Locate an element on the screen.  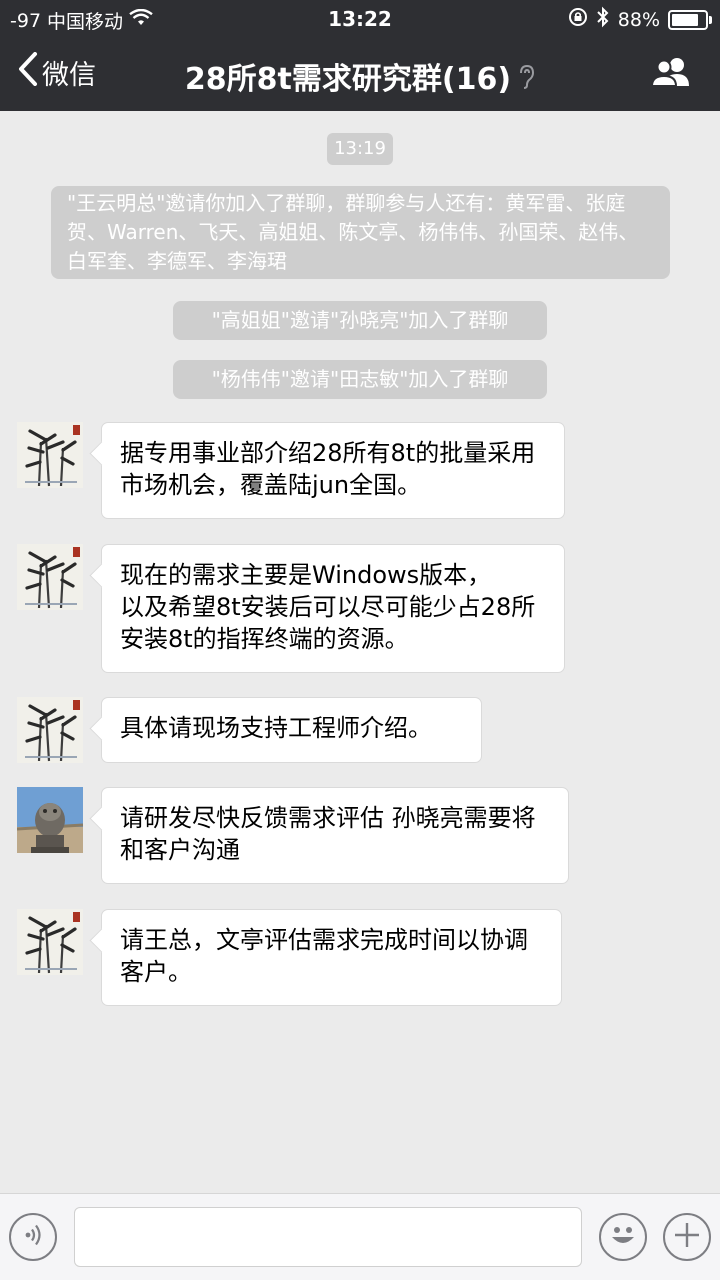
emoji-button is located at coordinates (623, 1237).